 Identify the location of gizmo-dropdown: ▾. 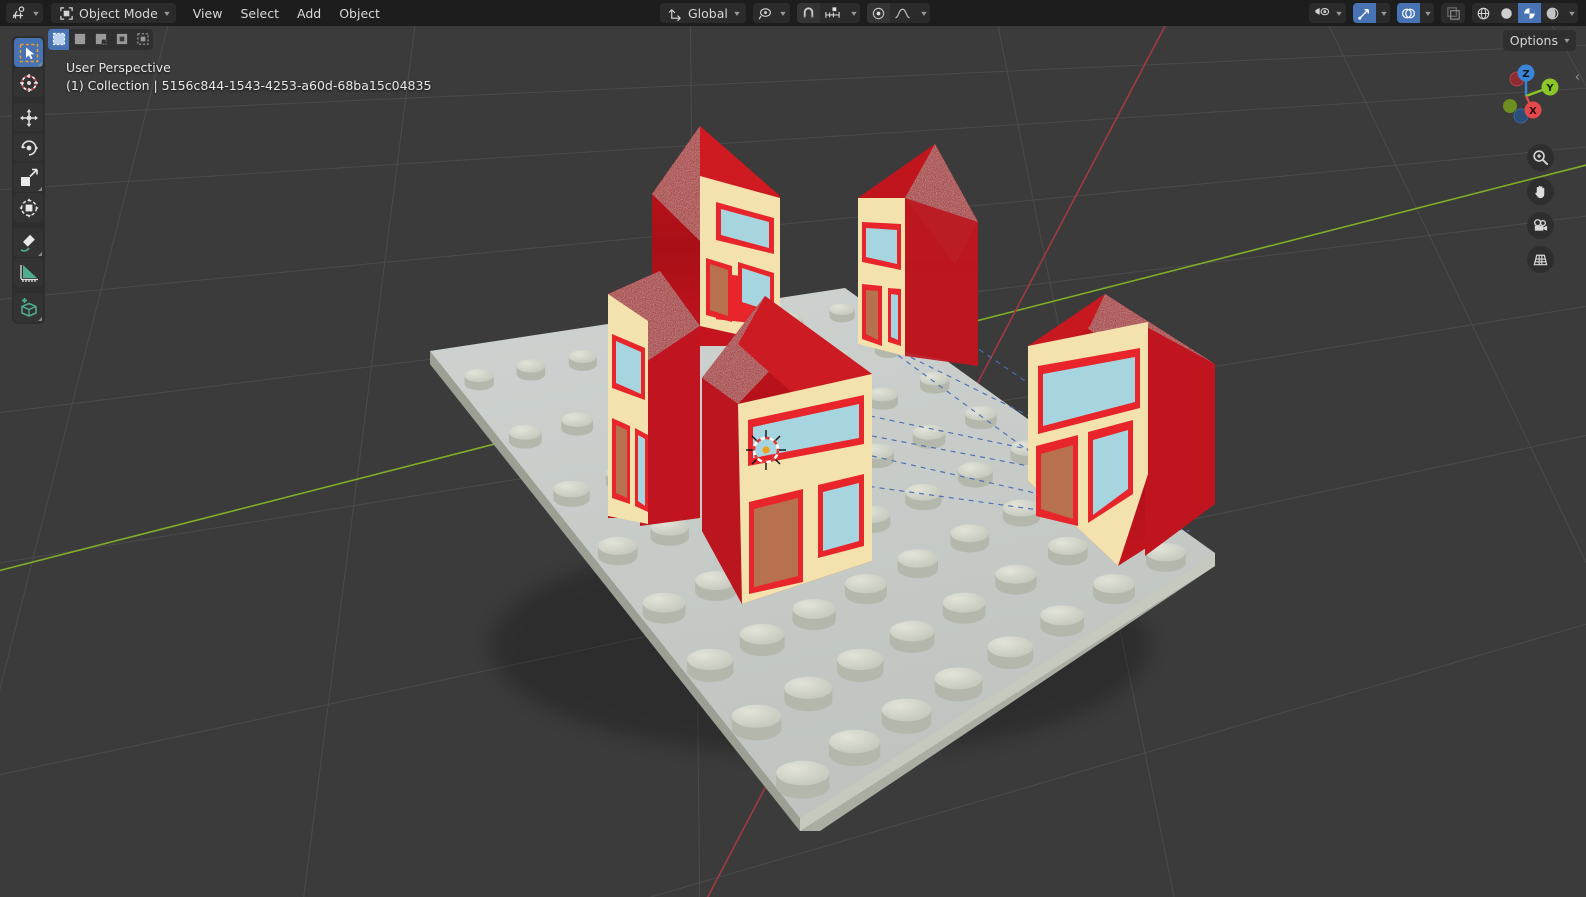
(1383, 13).